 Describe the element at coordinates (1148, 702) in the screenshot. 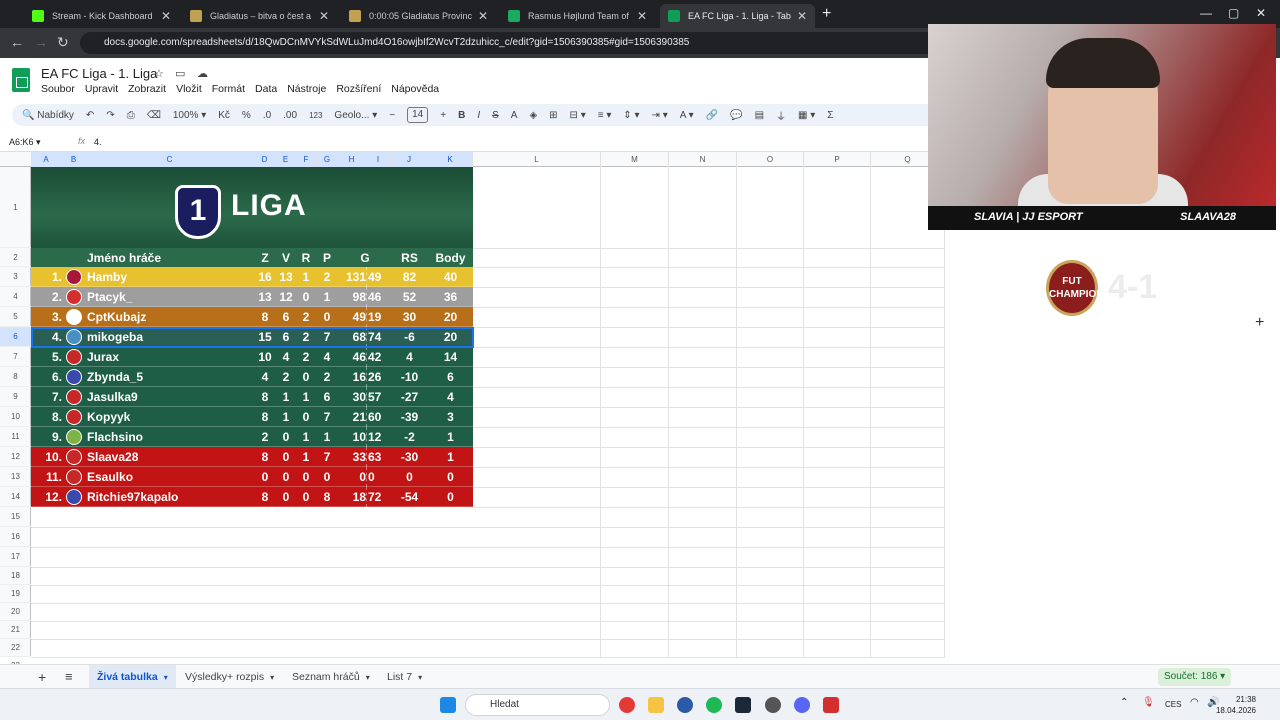

I see `microphone-icon: 🎙` at that location.